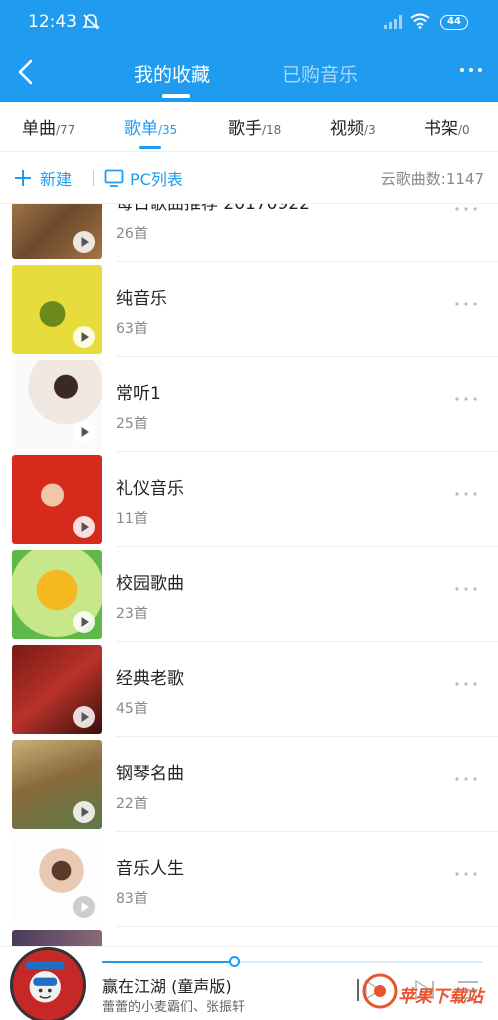 This screenshot has height=1020, width=498. I want to click on subtab-count: /35, so click(168, 130).